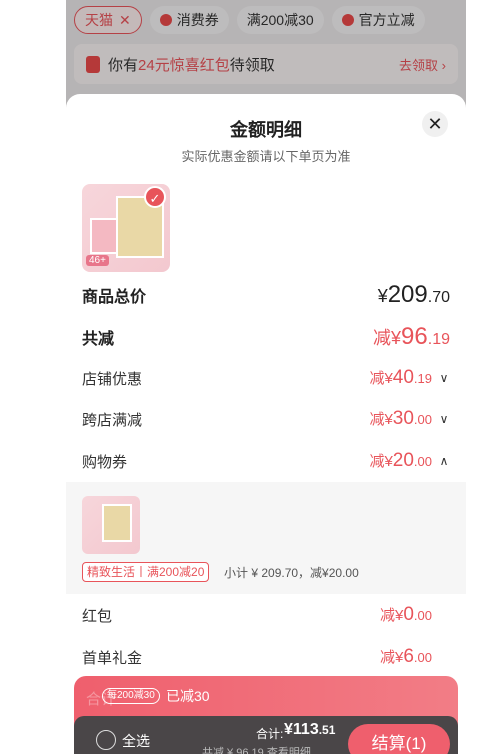 This screenshot has width=500, height=754. Describe the element at coordinates (266, 130) in the screenshot. I see `sheet-title: 金额明细` at that location.